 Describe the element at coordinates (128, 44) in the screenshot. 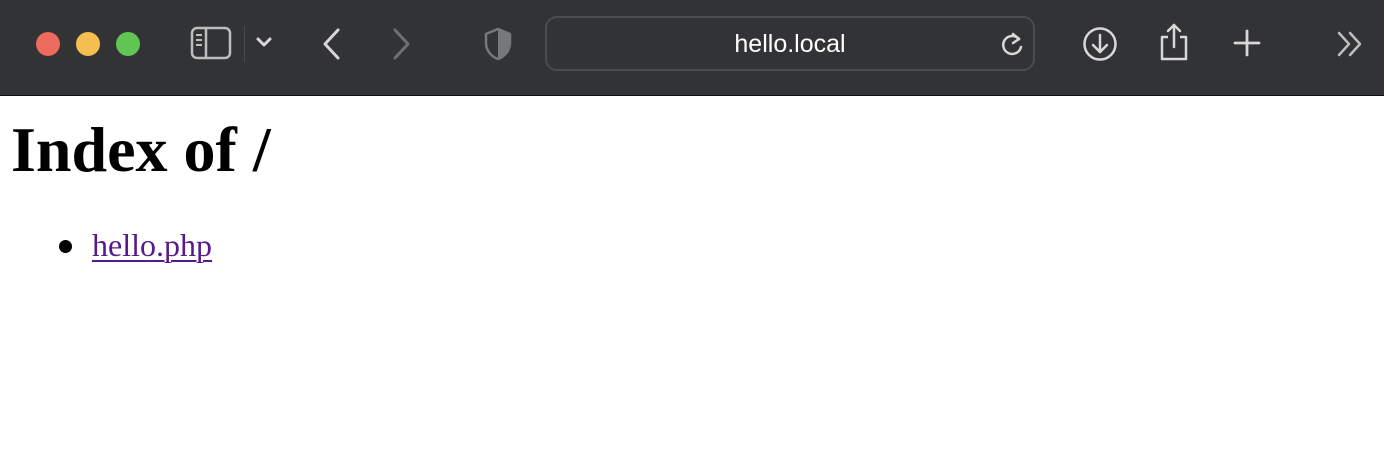

I see `zoom-window-button` at that location.